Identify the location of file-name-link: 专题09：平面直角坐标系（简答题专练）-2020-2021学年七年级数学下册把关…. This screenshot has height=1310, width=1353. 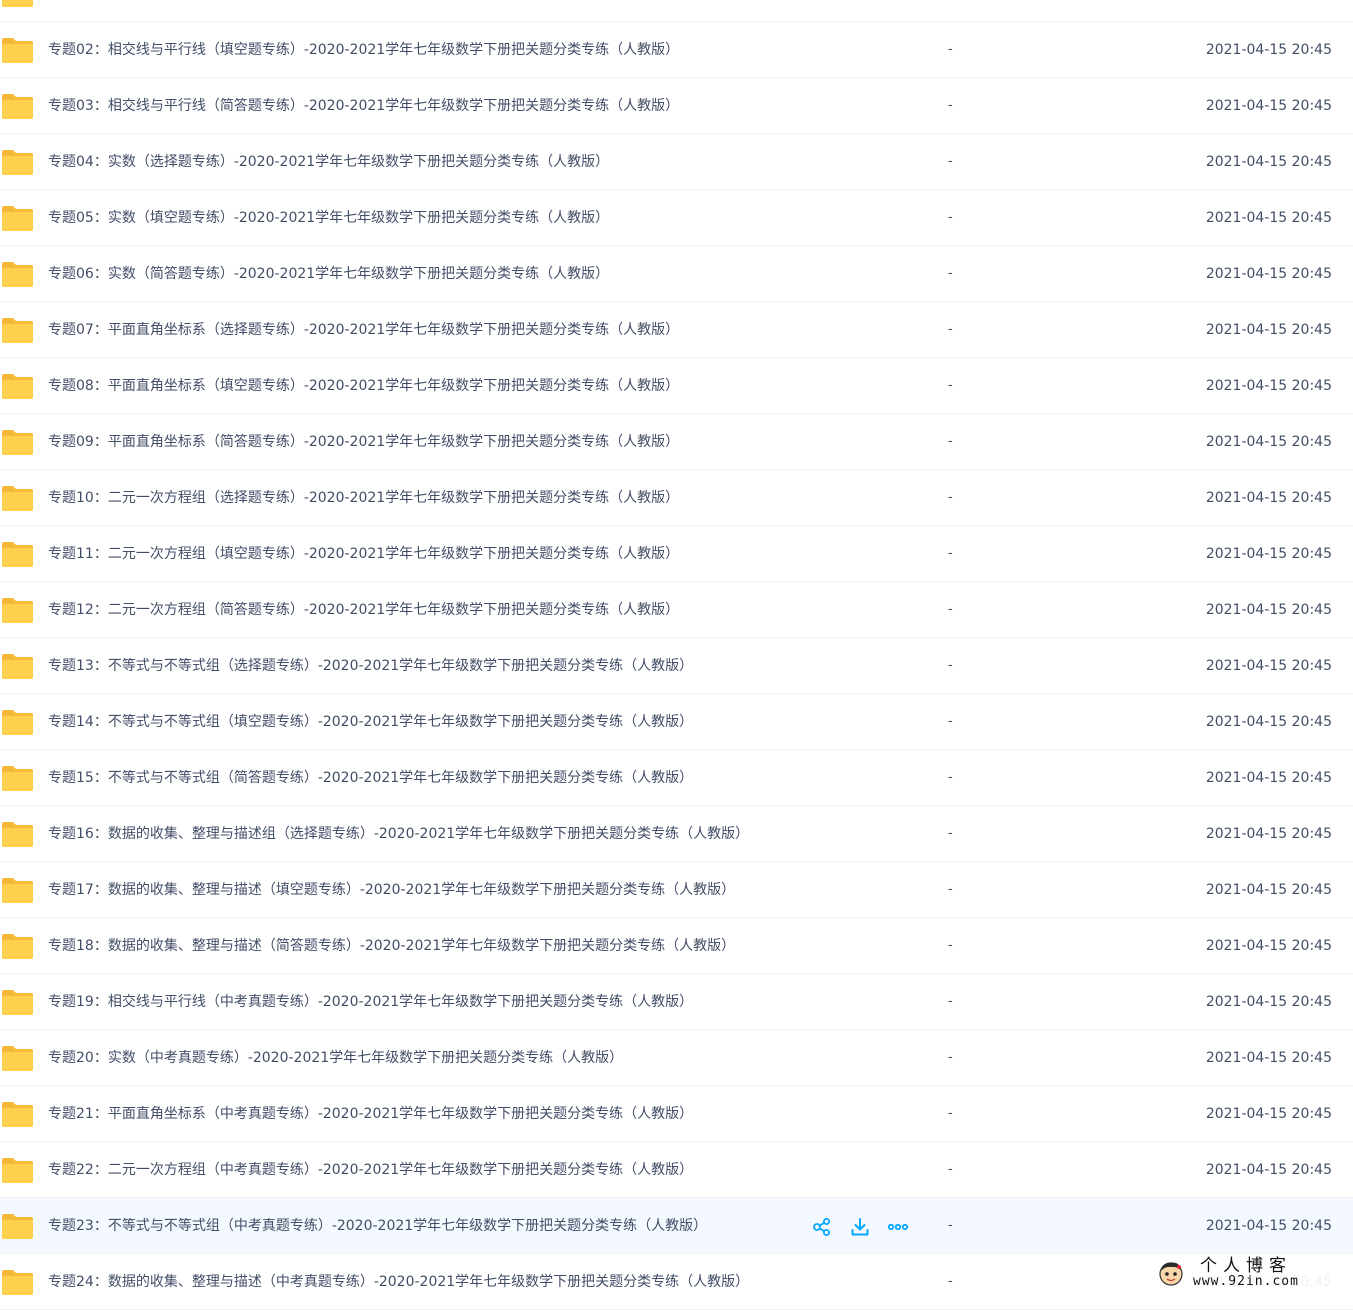
(363, 442).